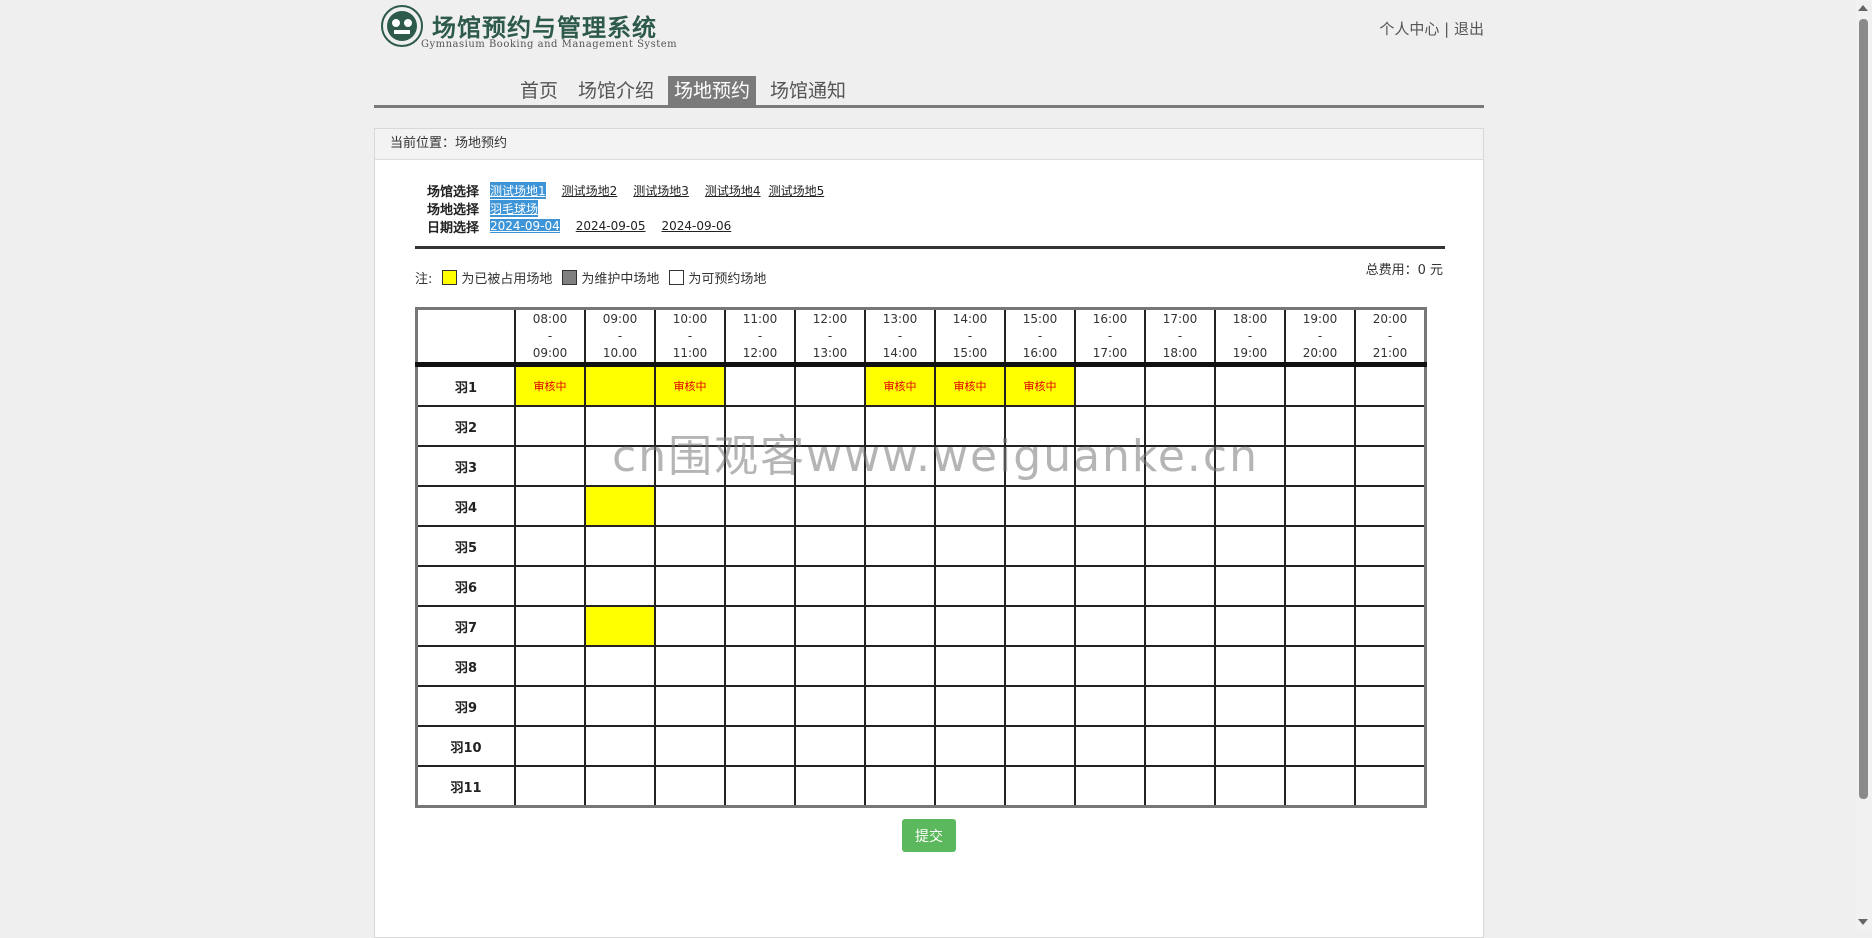  I want to click on scroll-down-icon, so click(1863, 922).